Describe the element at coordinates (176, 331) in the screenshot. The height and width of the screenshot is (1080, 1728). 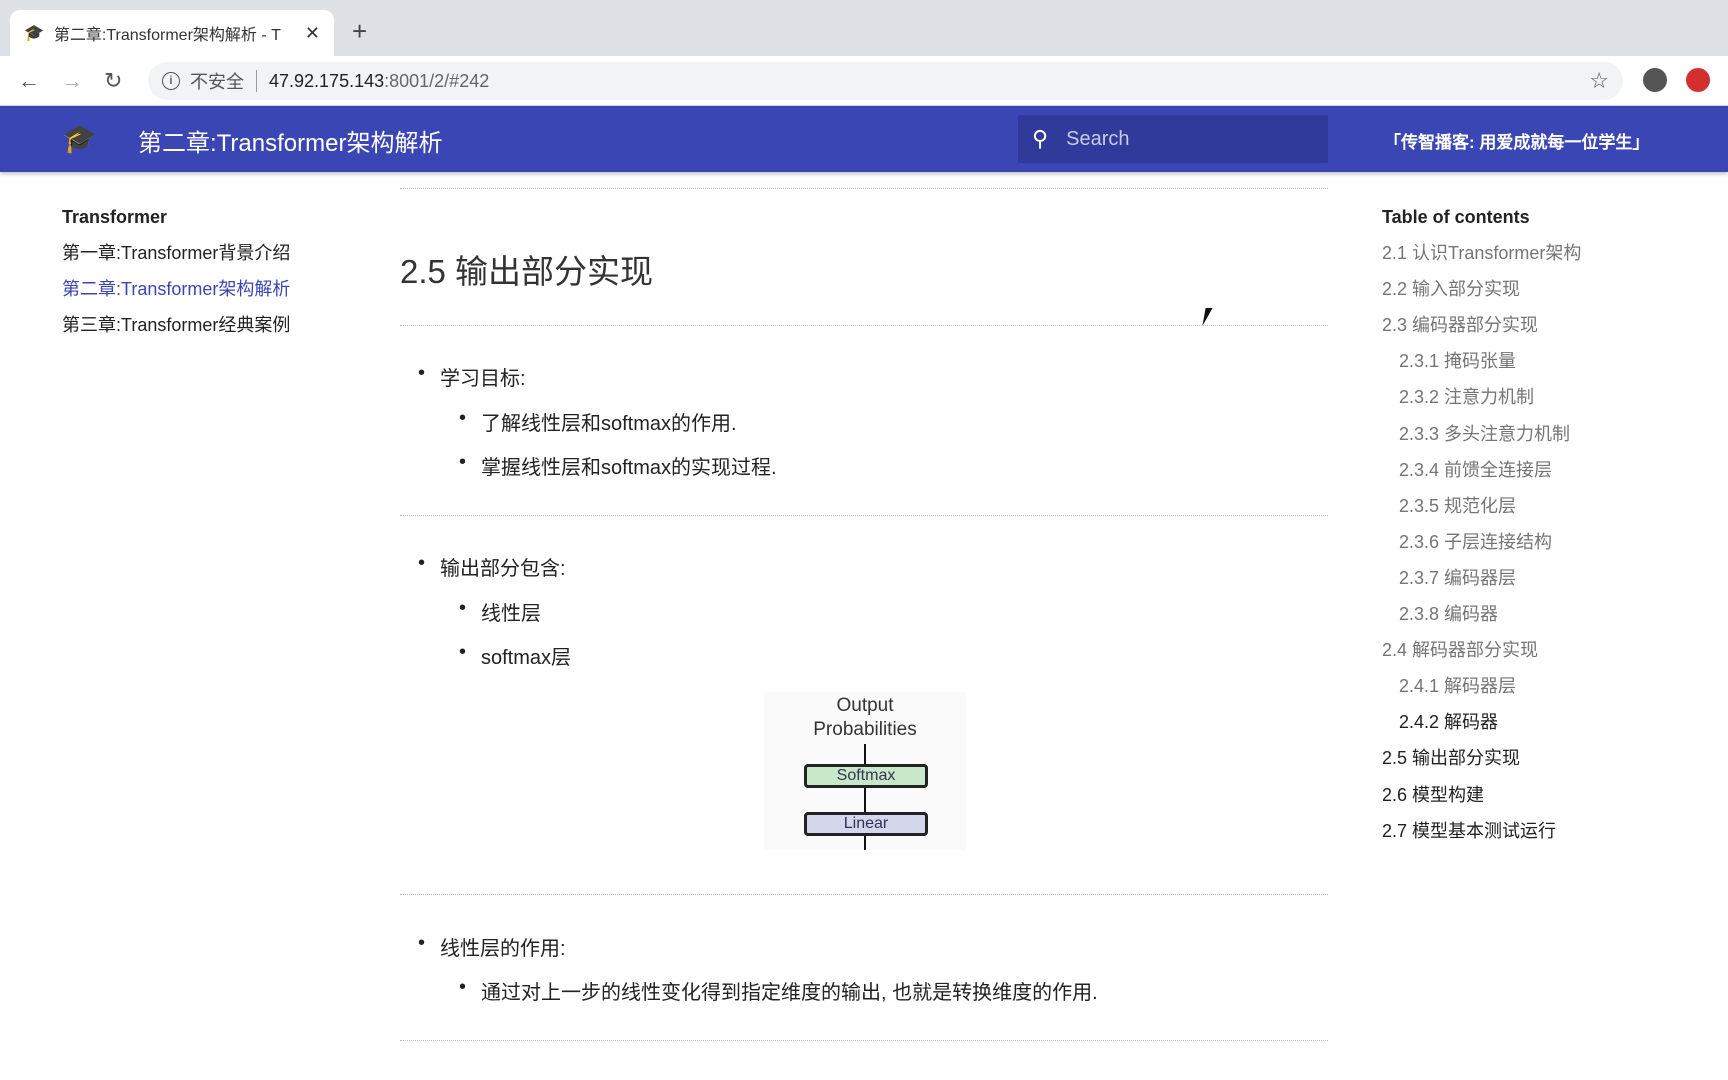
I see `sidebar-item-chapter3: 第三章:Transformer经典案例` at that location.